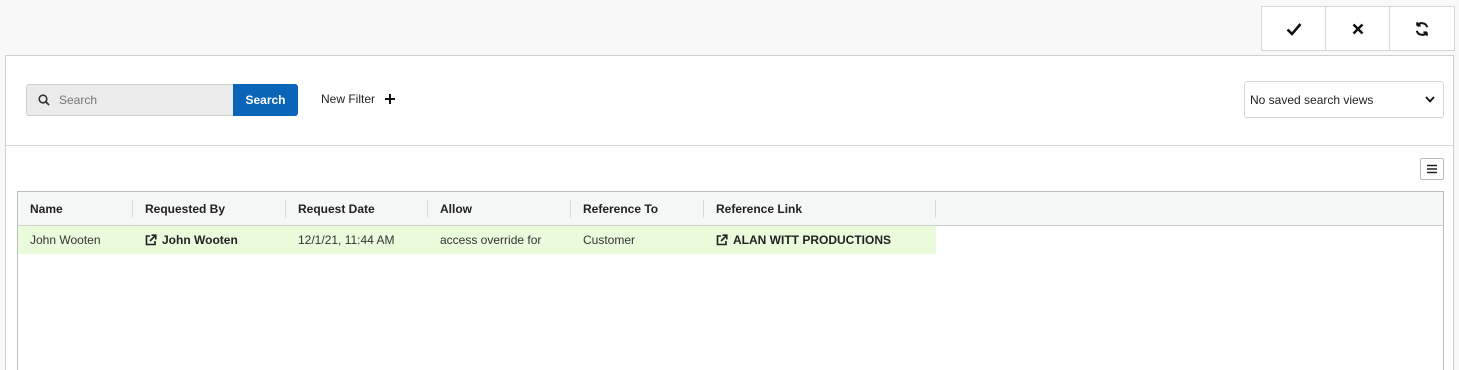 The image size is (1459, 370). What do you see at coordinates (637, 208) in the screenshot?
I see `column-header-reference-to: Reference To` at bounding box center [637, 208].